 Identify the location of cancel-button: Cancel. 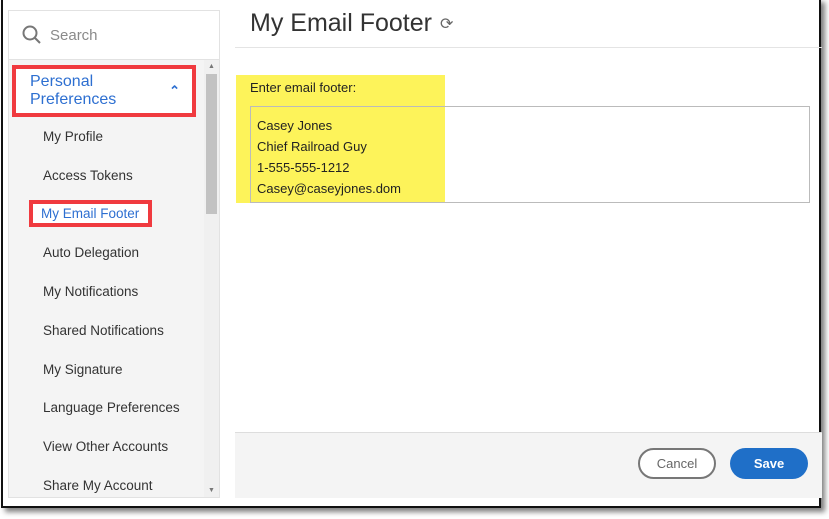
(677, 463).